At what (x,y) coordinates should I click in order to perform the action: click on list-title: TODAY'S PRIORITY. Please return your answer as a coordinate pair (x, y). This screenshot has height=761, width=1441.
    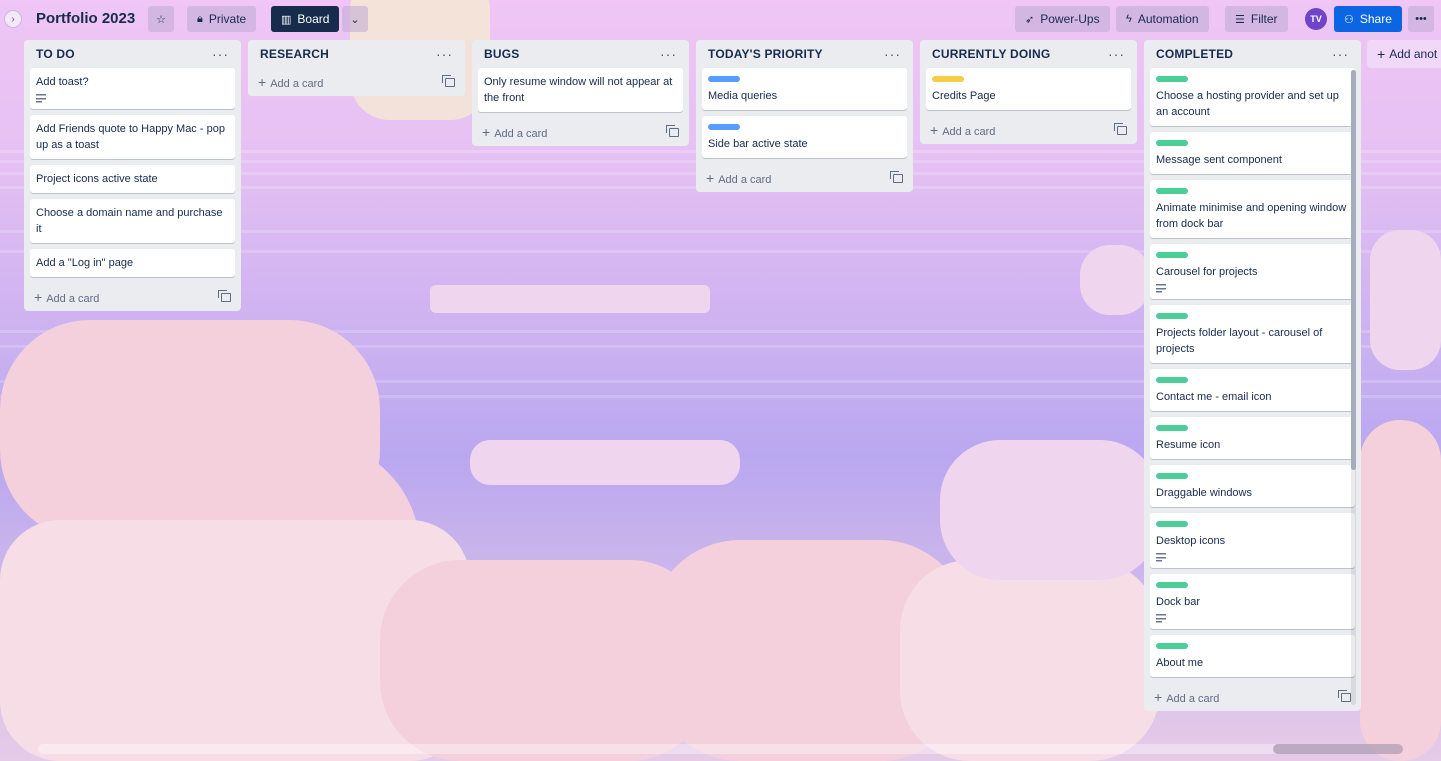
    Looking at the image, I should click on (765, 54).